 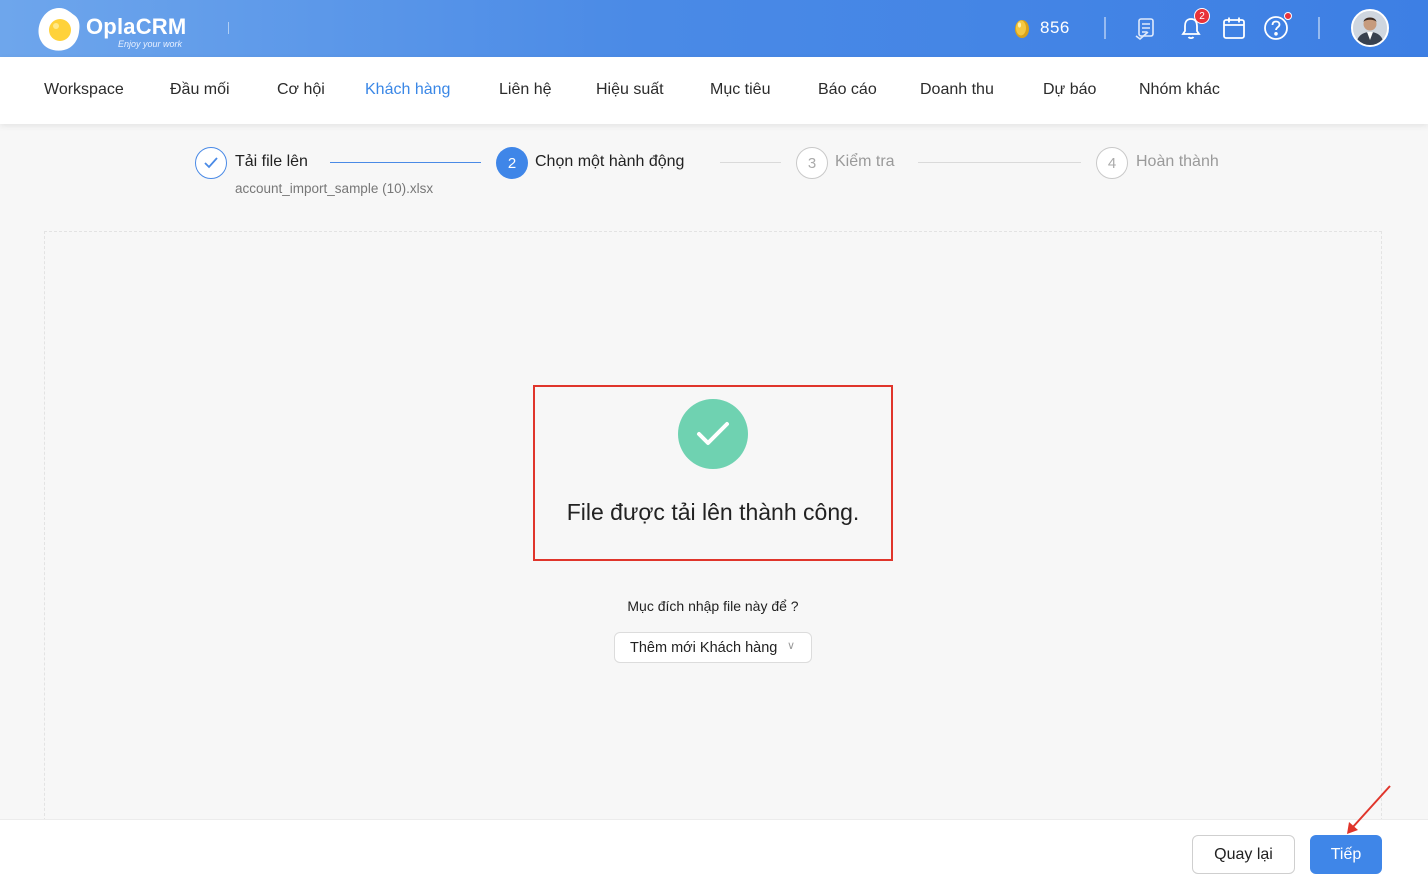 I want to click on nav-item-reports: Báo cáo, so click(x=847, y=90).